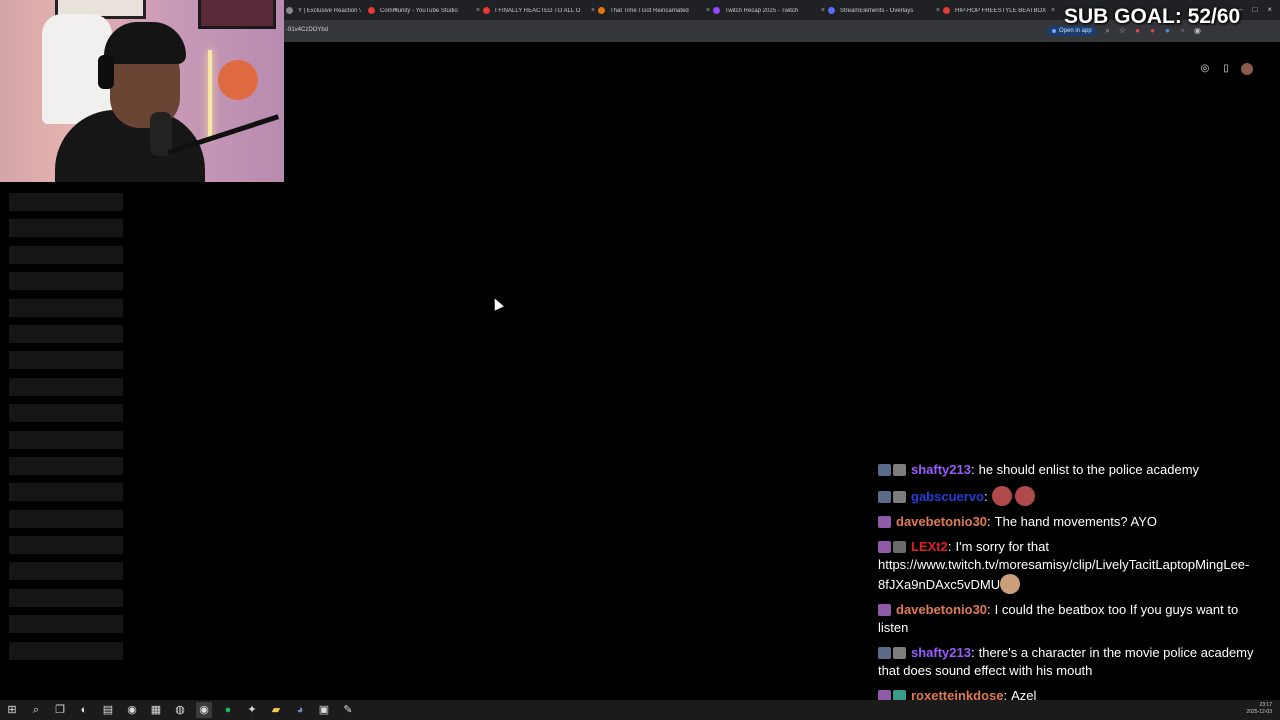 The width and height of the screenshot is (1280, 720). Describe the element at coordinates (1152, 16) in the screenshot. I see `sub-goal-counter: SUB GOAL: 52/60` at that location.